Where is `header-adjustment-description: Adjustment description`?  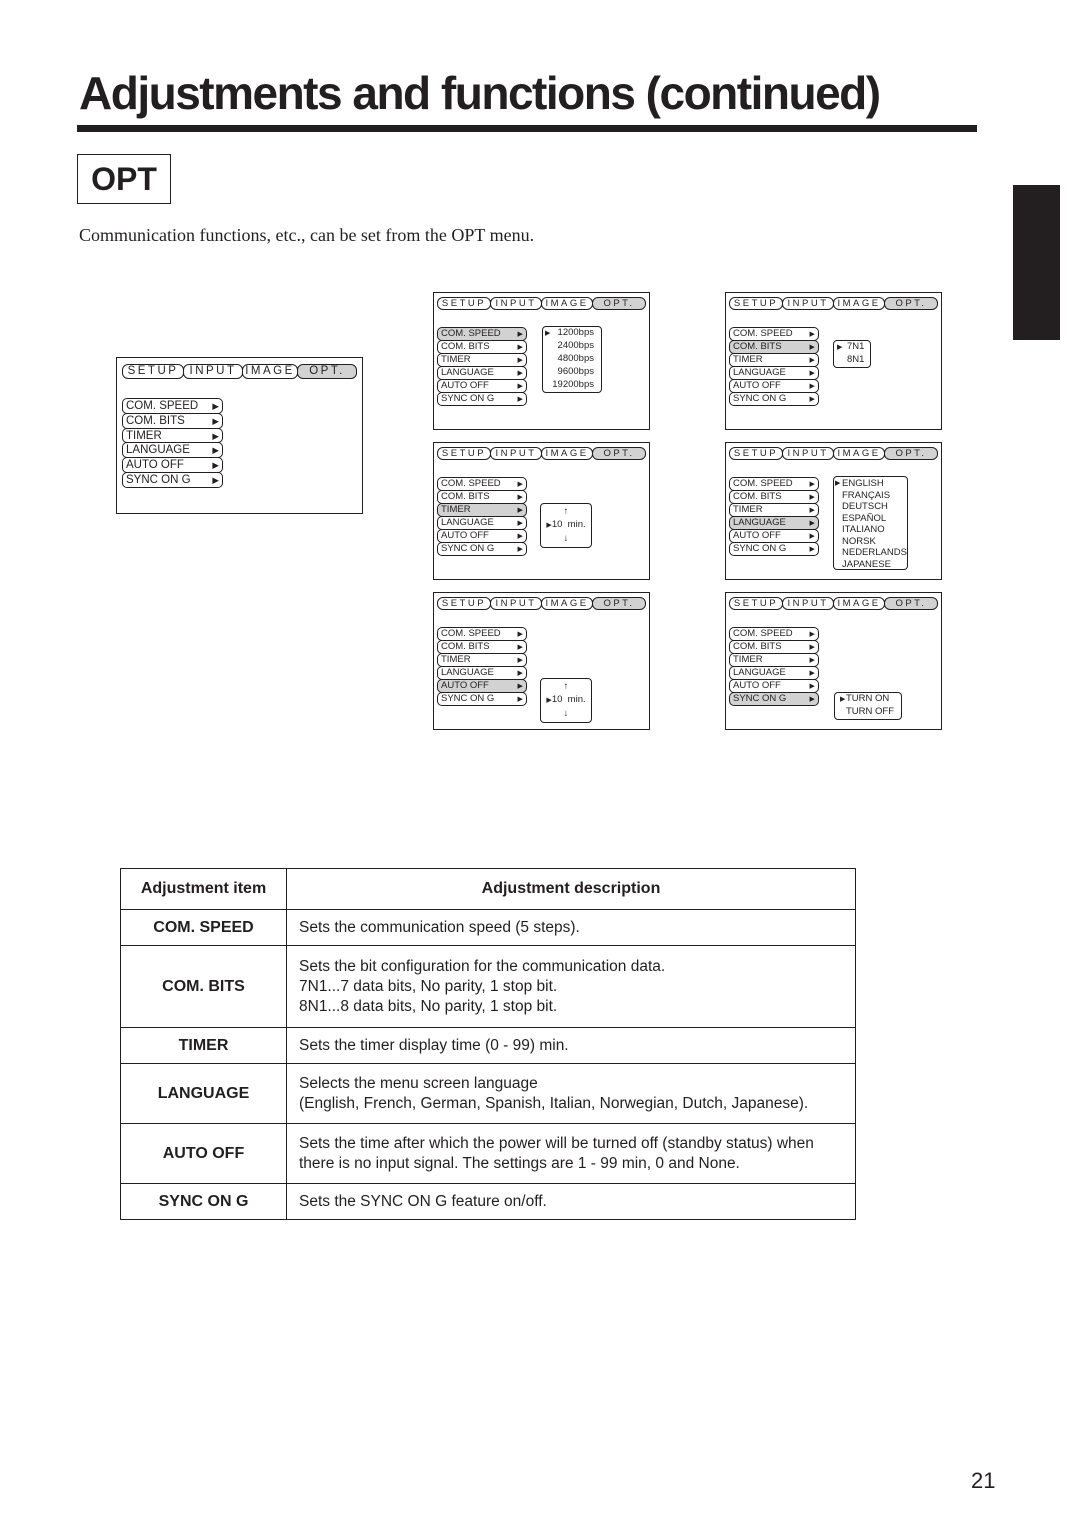 header-adjustment-description: Adjustment description is located at coordinates (571, 889).